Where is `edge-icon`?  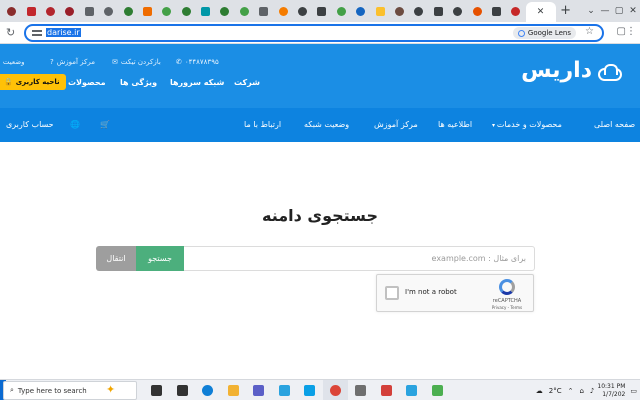 edge-icon is located at coordinates (208, 390).